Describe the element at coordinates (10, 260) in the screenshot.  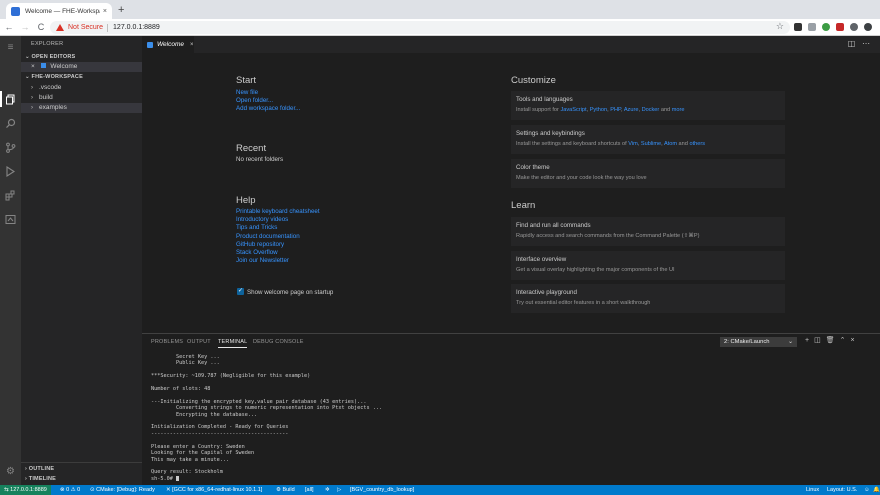
I see `activity-bar: ≡ ⚙` at that location.